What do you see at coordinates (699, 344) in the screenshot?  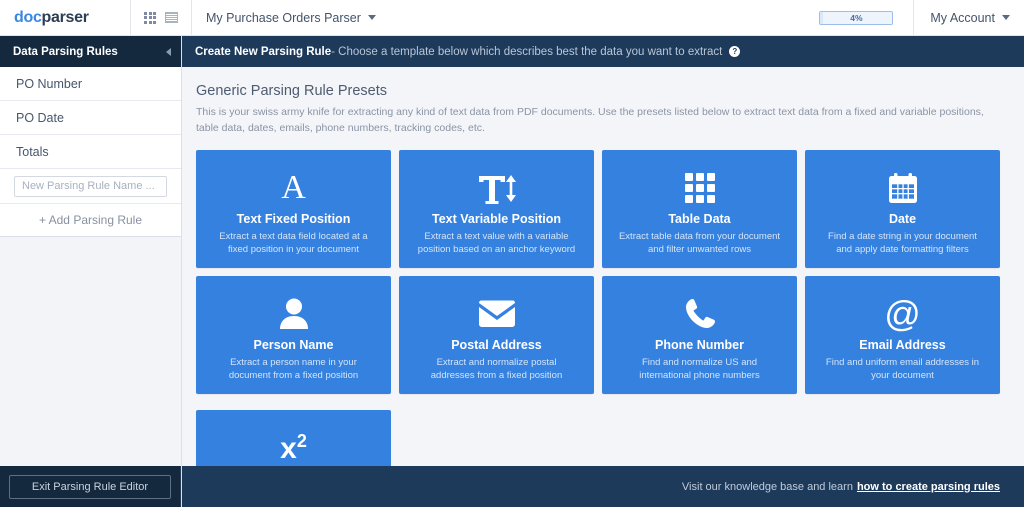 I see `card-title: Phone Number` at bounding box center [699, 344].